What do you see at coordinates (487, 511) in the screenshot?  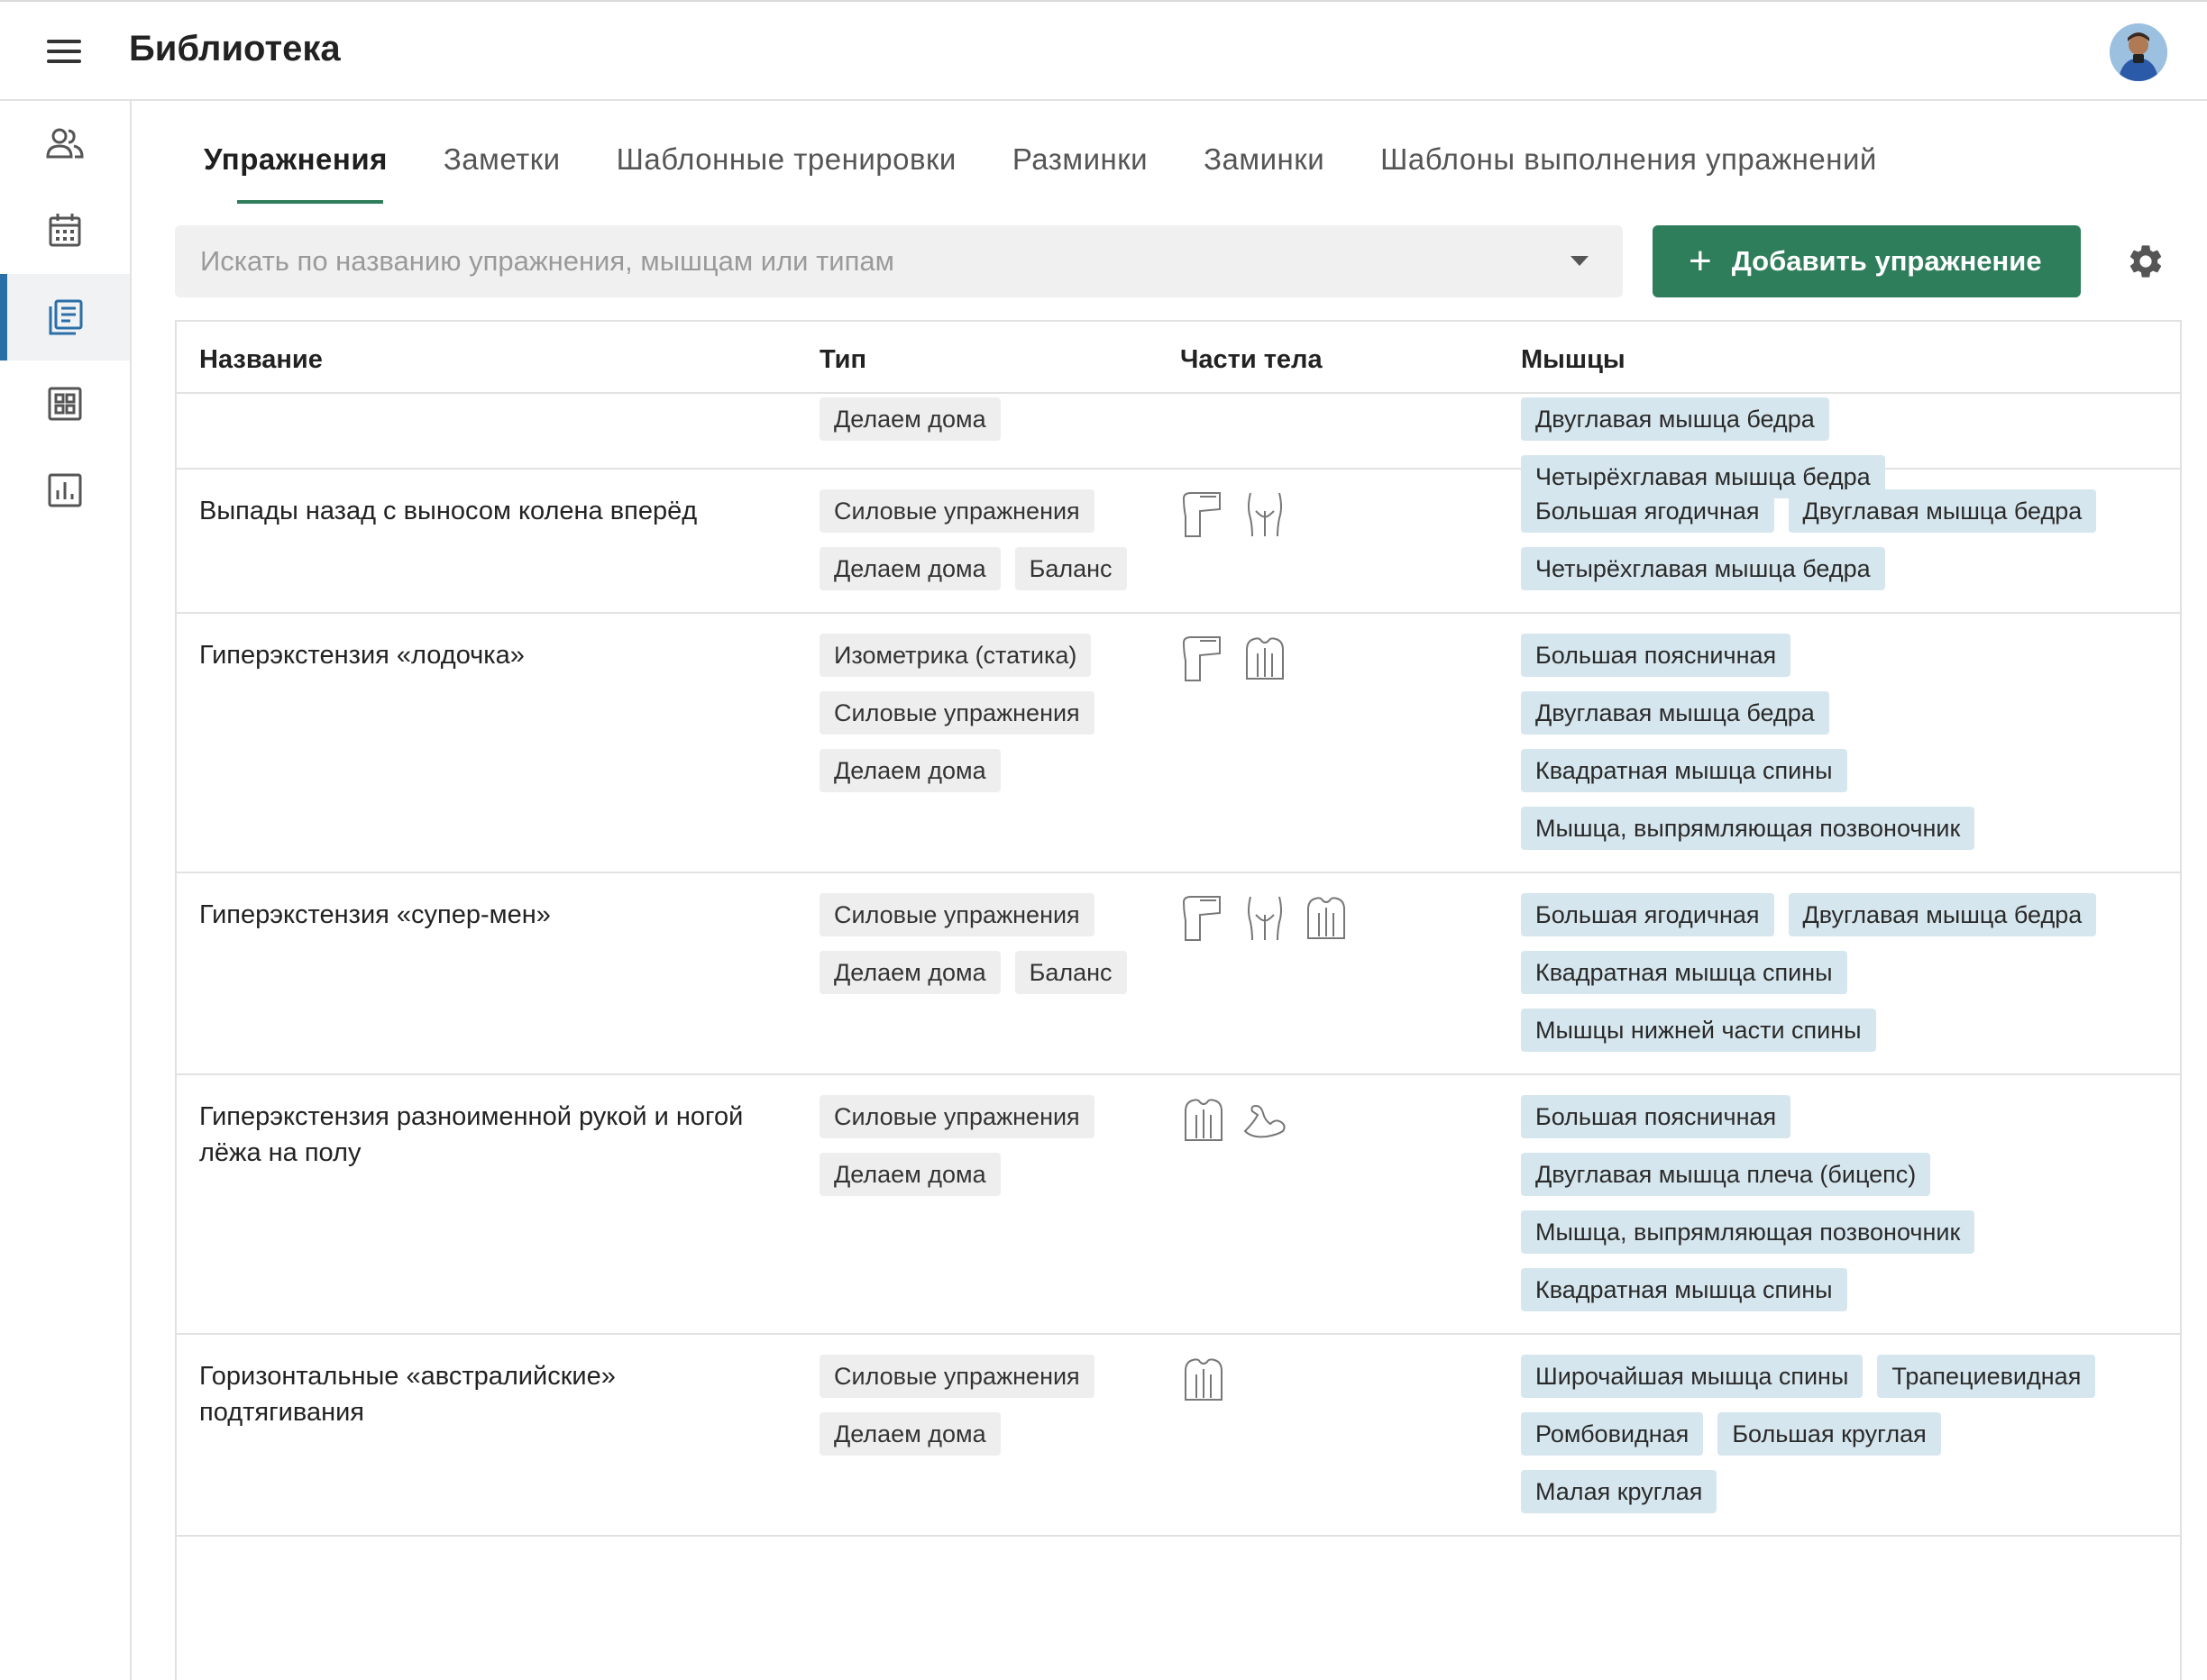 I see `exercise-name: Выпады назад с выносом колена вперёд` at bounding box center [487, 511].